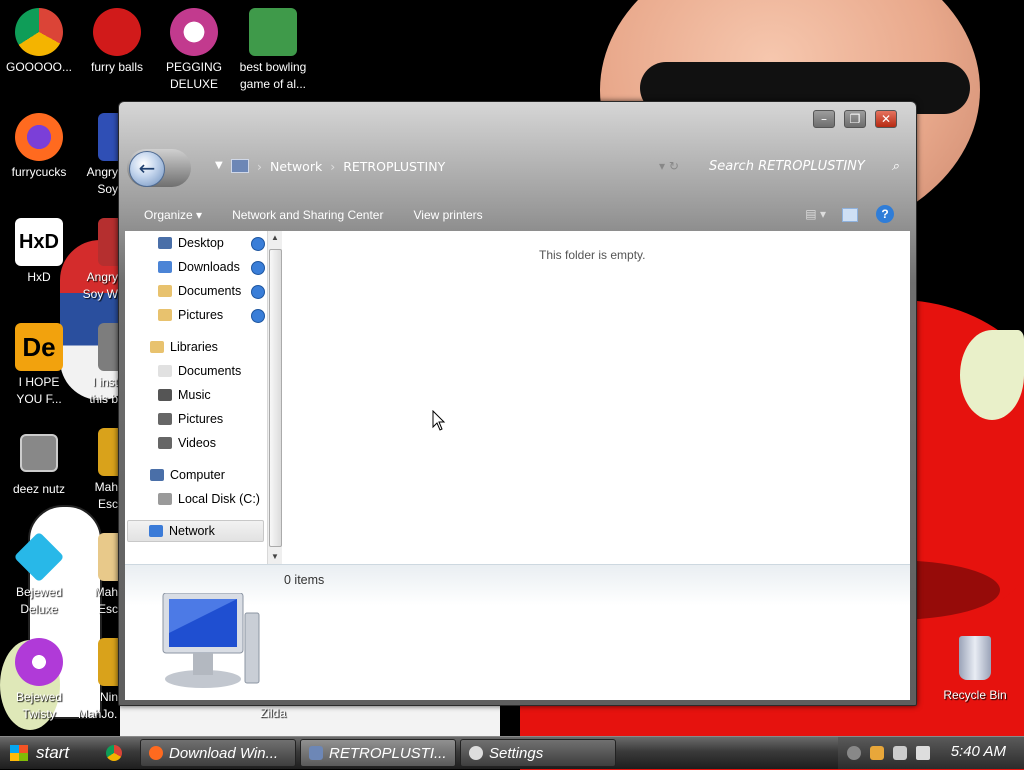 The width and height of the screenshot is (1024, 770). I want to click on search-icon: ⌕, so click(895, 166).